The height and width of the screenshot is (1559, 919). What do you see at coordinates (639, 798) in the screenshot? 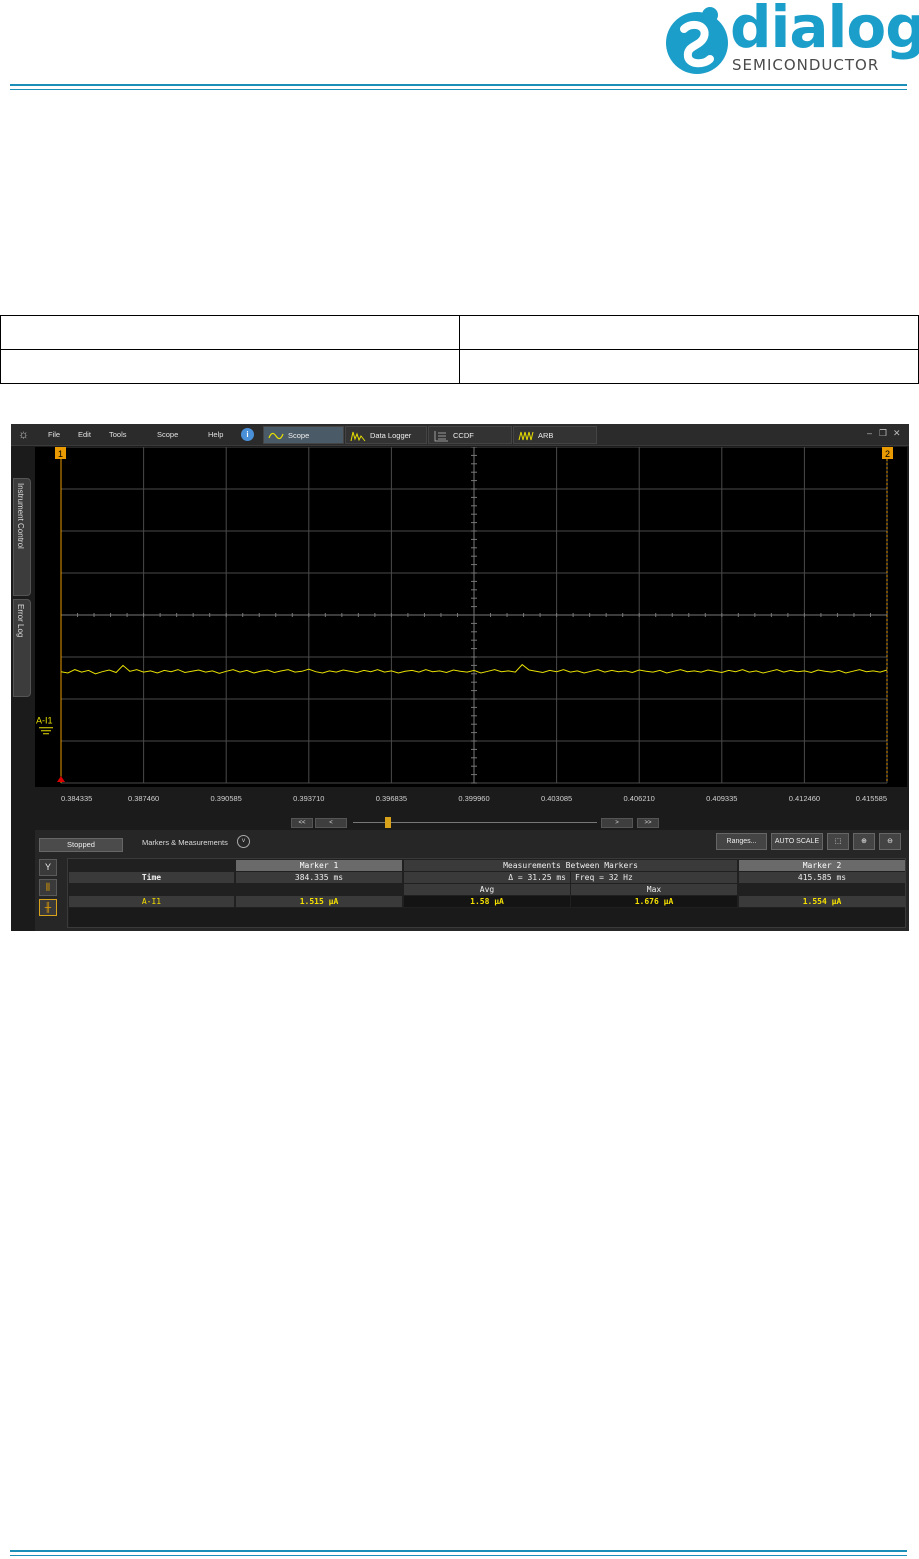
I see `x-tick-label: 0.406210` at bounding box center [639, 798].